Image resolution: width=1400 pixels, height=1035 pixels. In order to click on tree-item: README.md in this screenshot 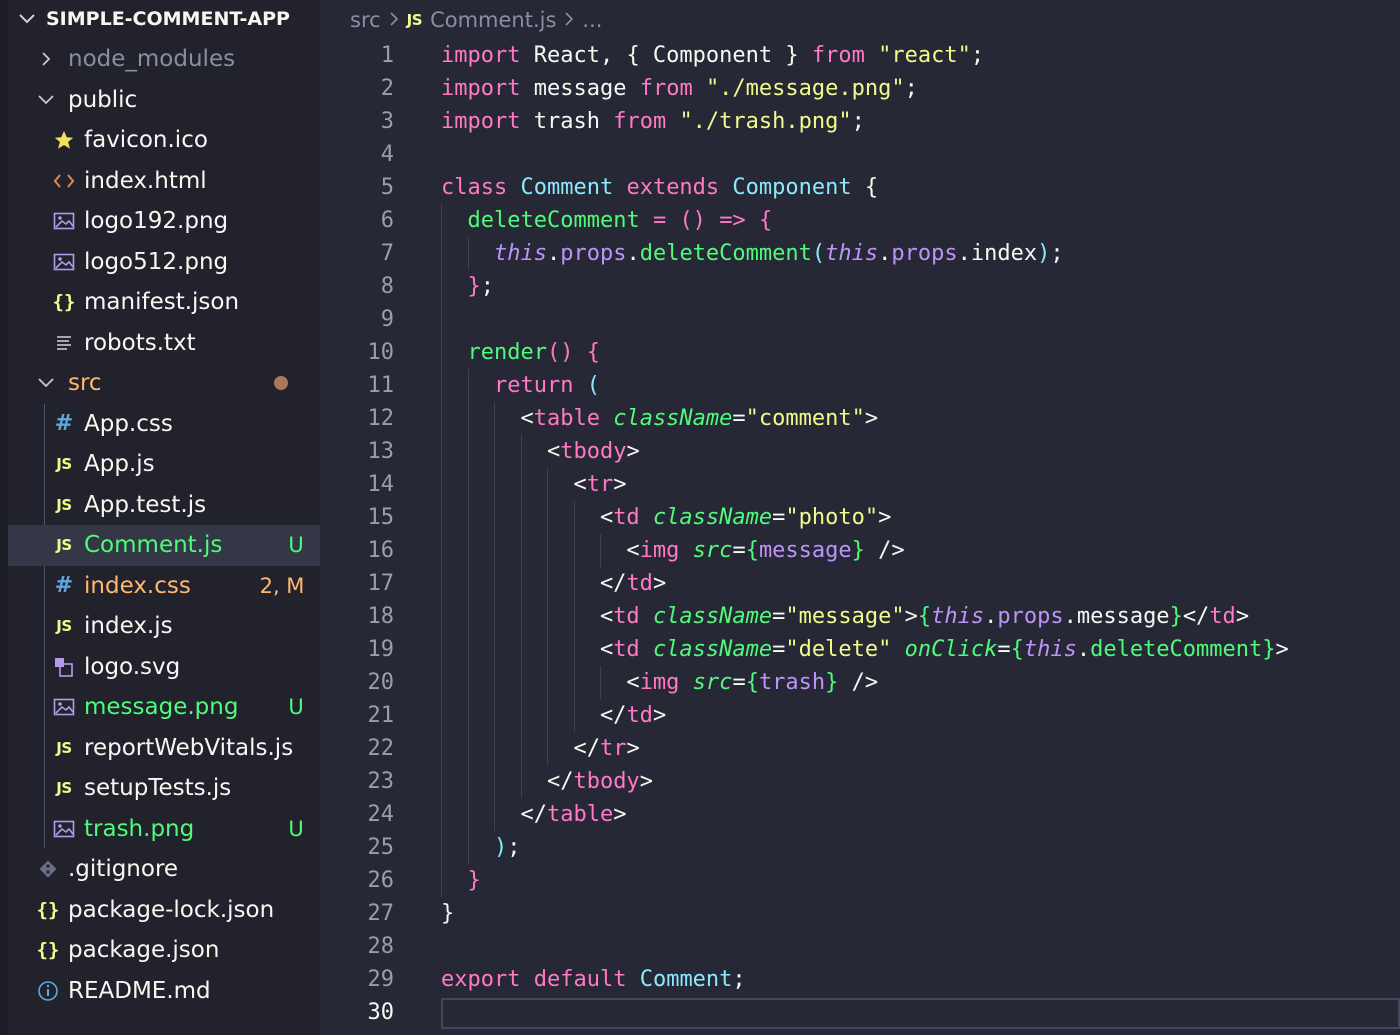, I will do `click(164, 991)`.